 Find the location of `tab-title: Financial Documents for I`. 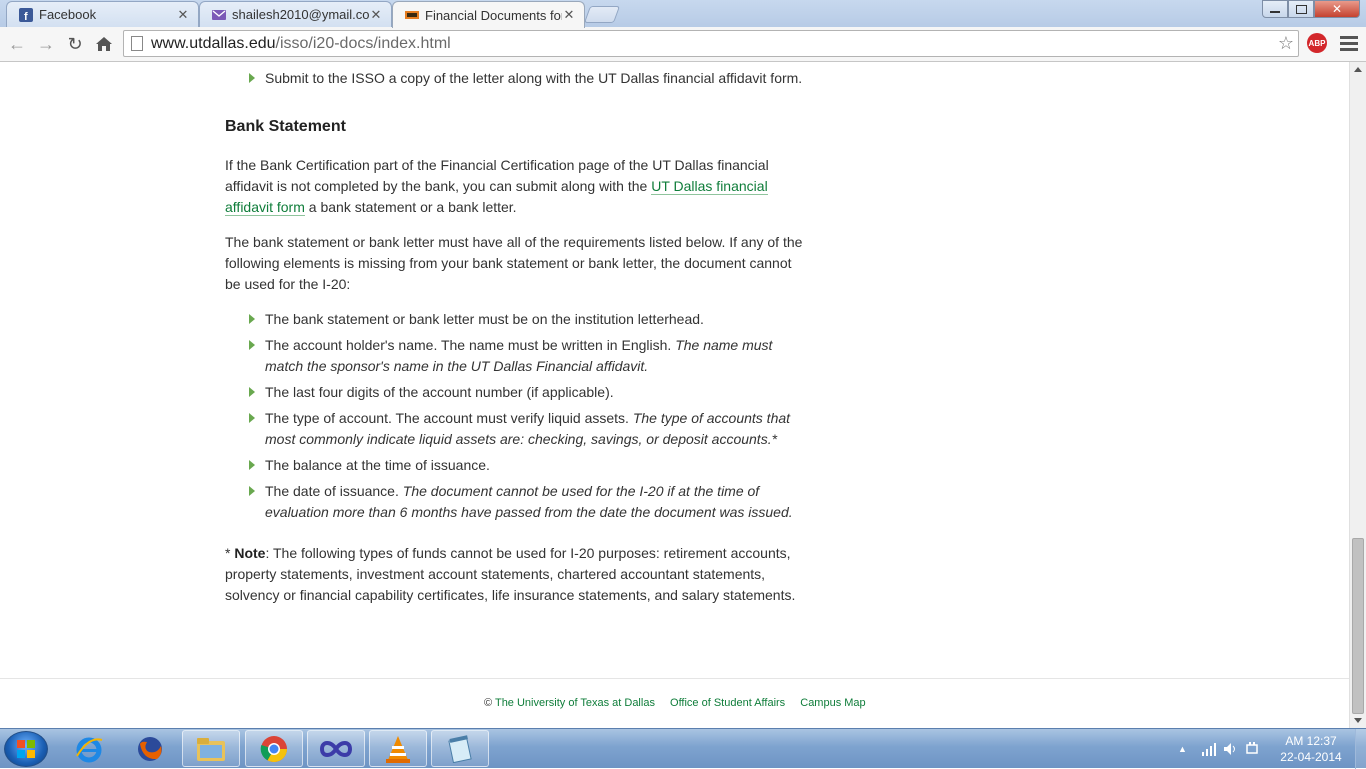

tab-title: Financial Documents for I is located at coordinates (493, 15).